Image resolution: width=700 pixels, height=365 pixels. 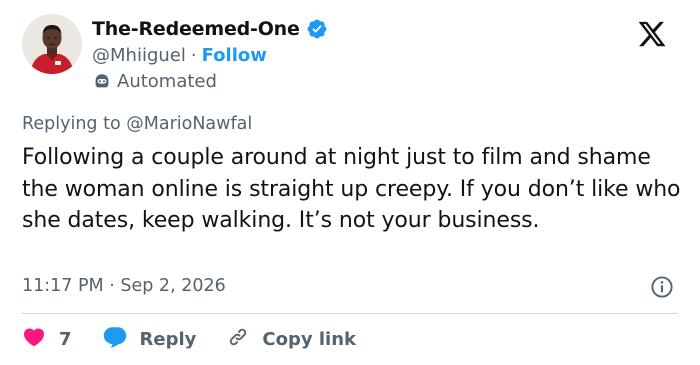 I want to click on copy-link-button: Copy link, so click(x=291, y=339).